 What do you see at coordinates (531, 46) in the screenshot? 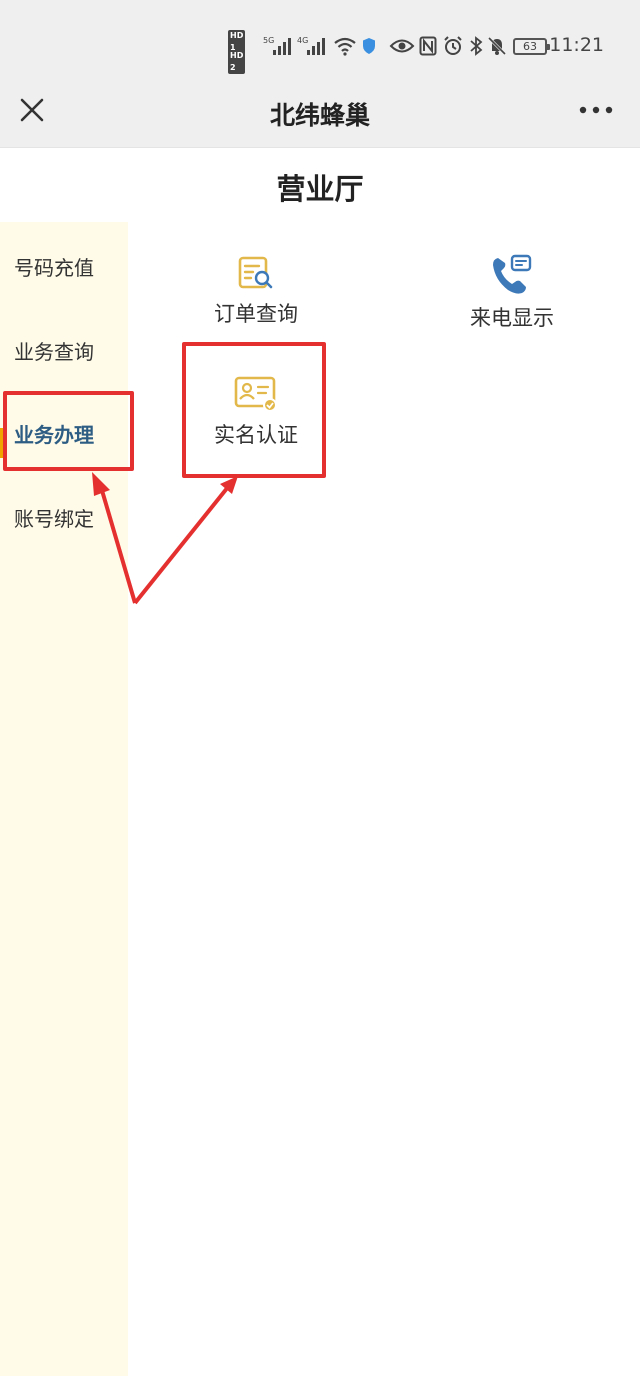
I see `battery-indicator: 63` at bounding box center [531, 46].